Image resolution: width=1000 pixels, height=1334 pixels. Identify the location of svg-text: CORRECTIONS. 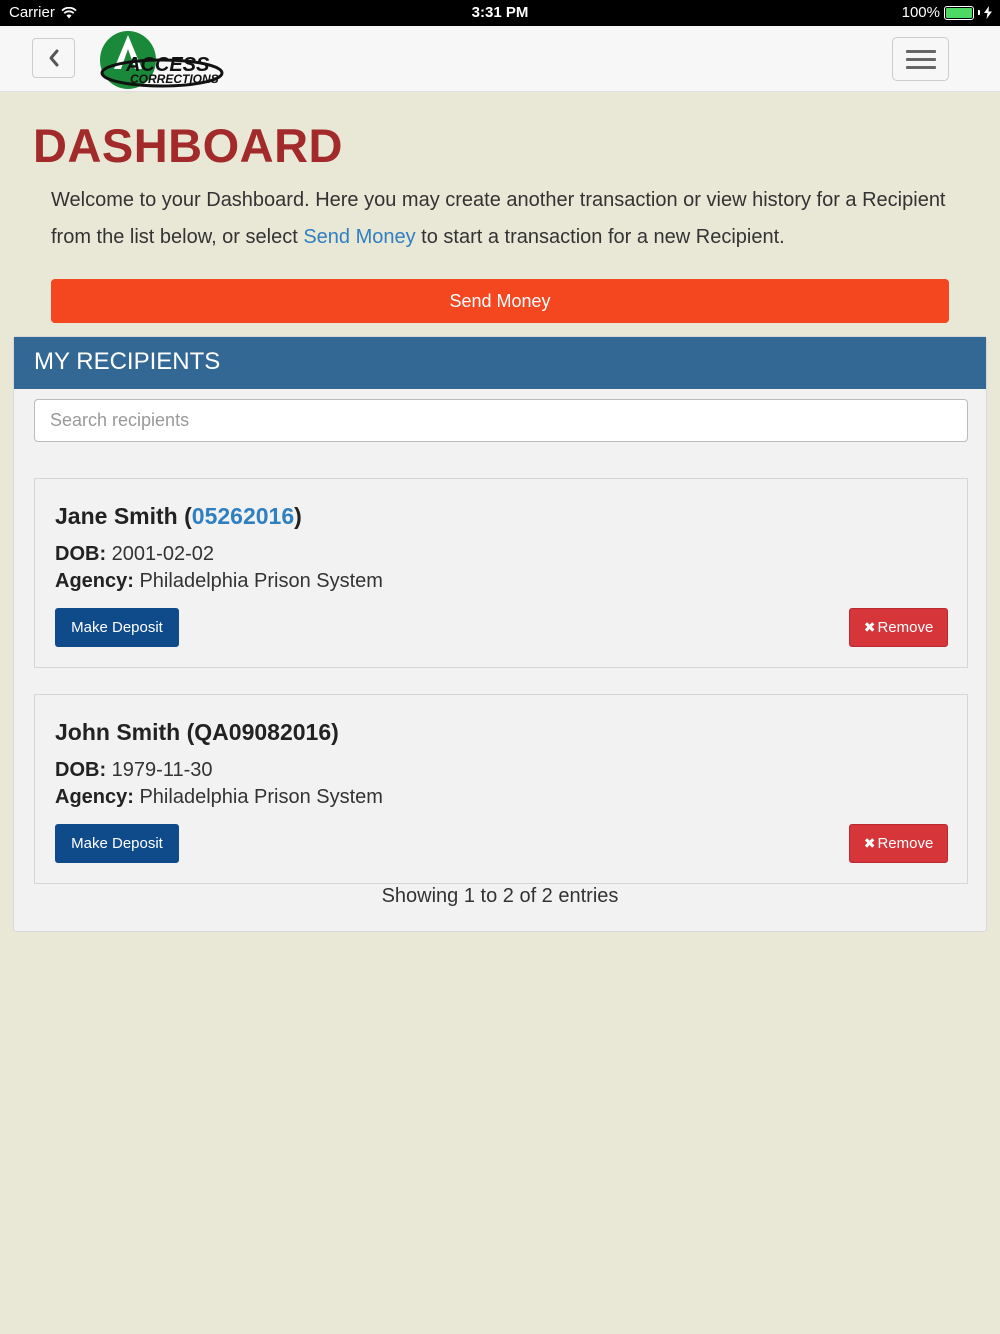
(174, 79).